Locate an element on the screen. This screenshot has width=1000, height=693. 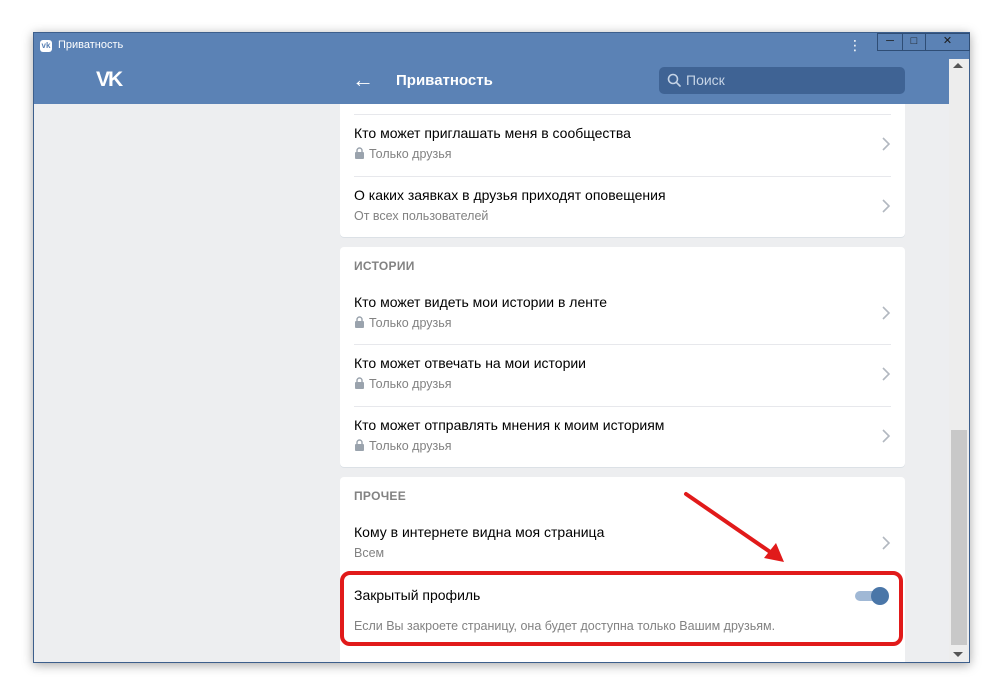
setting-title: Закрытый профиль is located at coordinates (417, 595).